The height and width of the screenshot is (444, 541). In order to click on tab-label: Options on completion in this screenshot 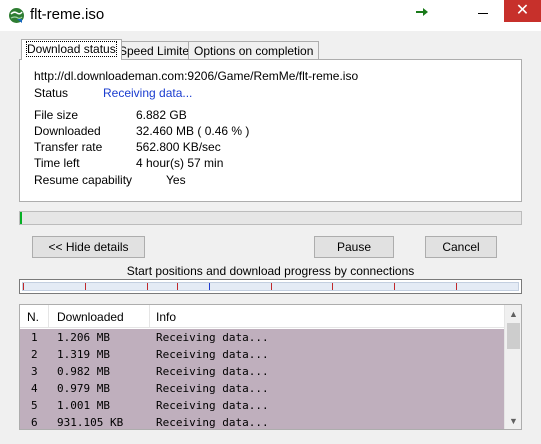, I will do `click(254, 51)`.